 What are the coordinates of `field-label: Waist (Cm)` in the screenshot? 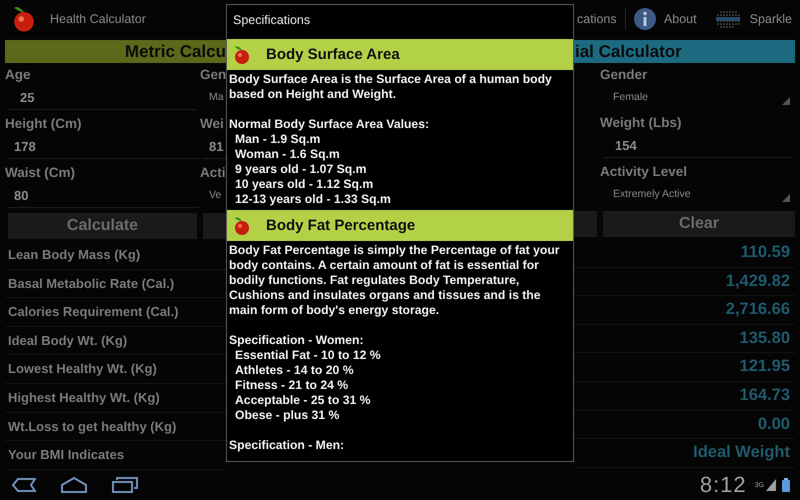 It's located at (40, 173).